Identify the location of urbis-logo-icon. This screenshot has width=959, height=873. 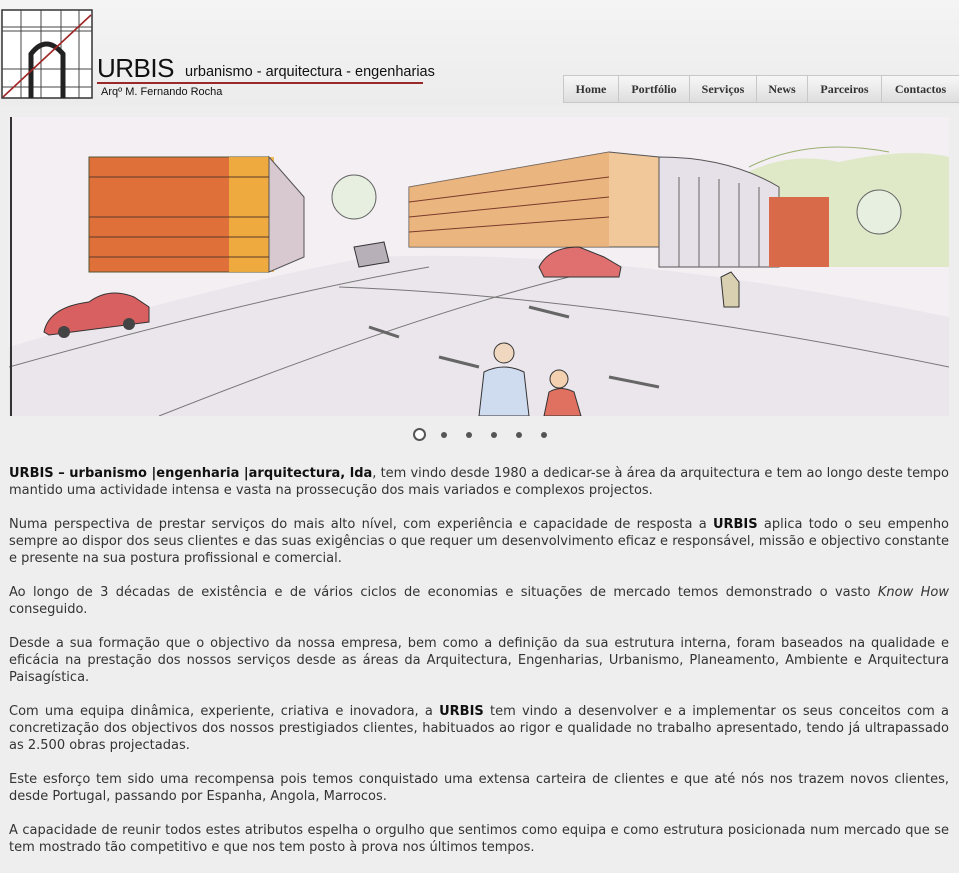
(47, 54).